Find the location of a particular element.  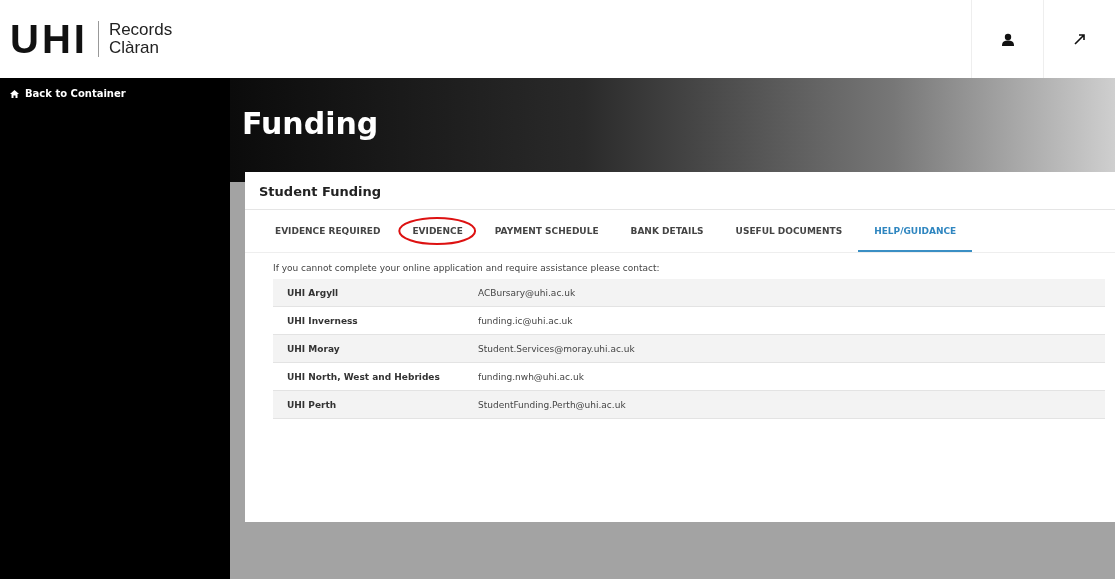

page-title: Funding is located at coordinates (310, 123).